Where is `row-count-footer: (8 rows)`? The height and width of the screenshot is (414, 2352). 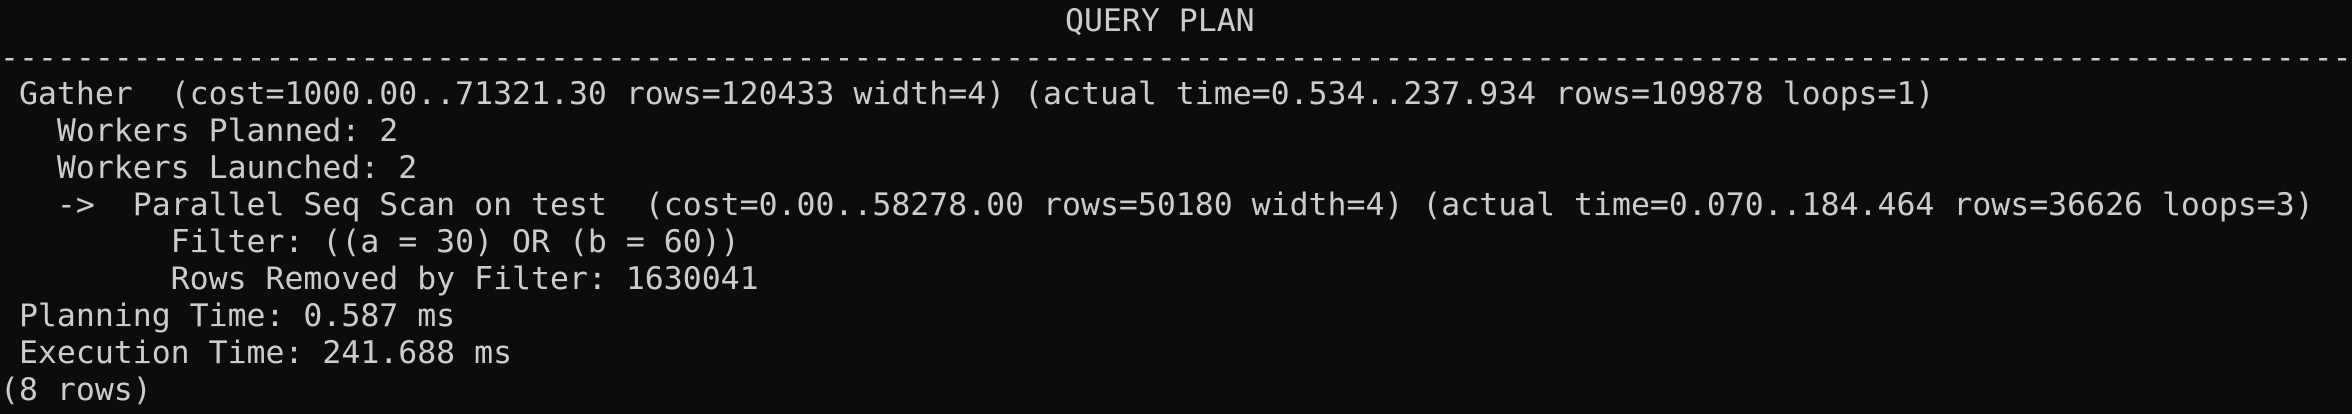
row-count-footer: (8 rows) is located at coordinates (76, 390).